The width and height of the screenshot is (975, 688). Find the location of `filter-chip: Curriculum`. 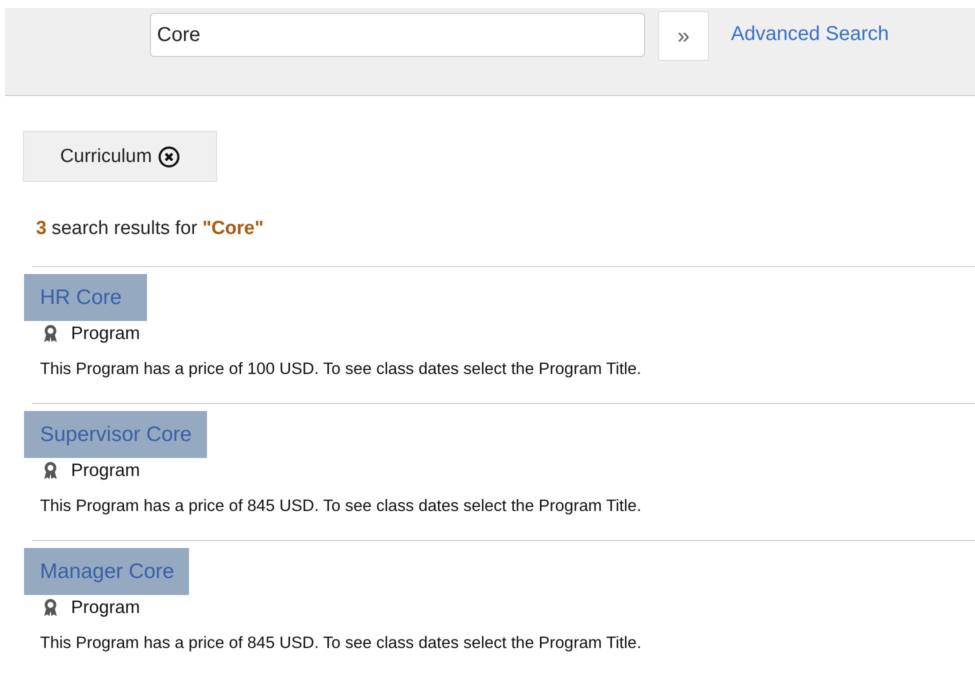

filter-chip: Curriculum is located at coordinates (120, 156).